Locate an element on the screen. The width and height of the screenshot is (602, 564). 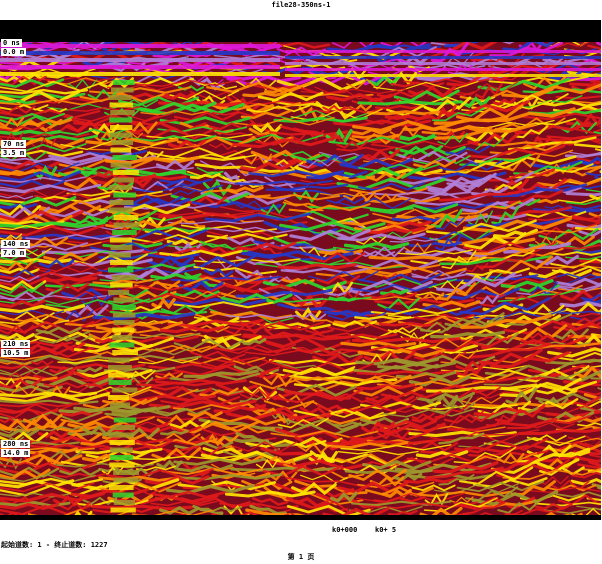
bottom-black-band is located at coordinates (300, 517).